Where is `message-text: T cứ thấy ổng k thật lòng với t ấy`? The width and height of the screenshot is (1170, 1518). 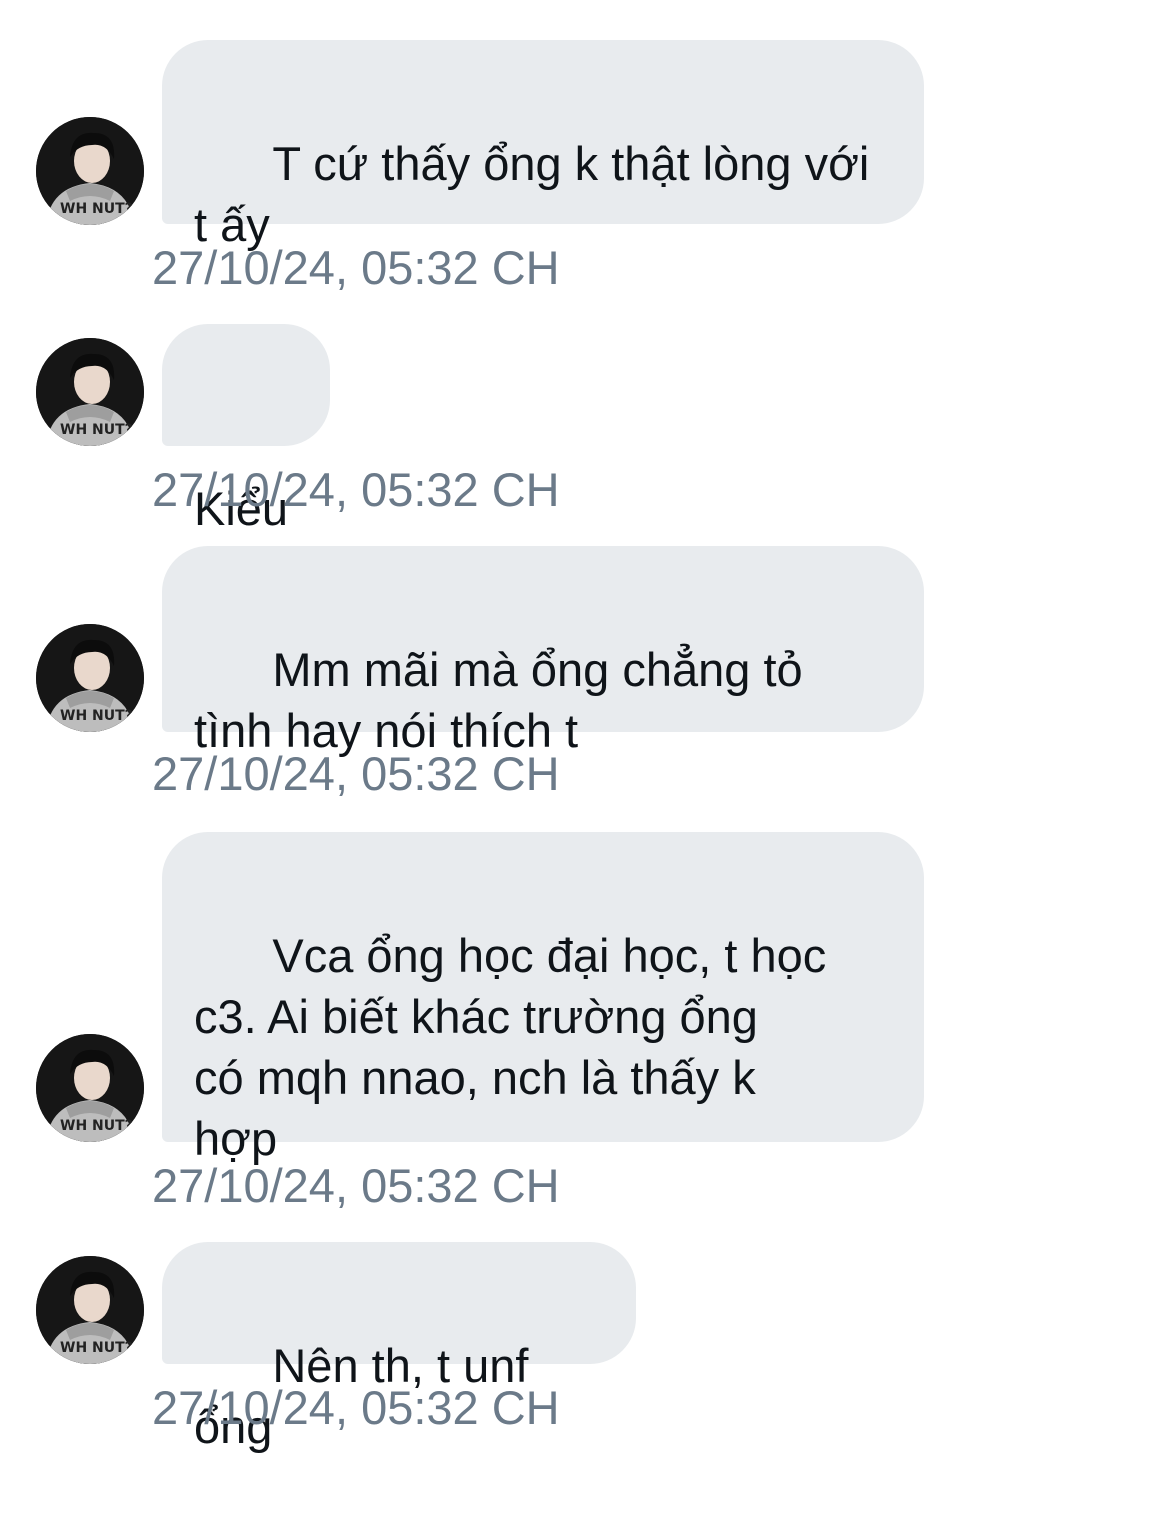
message-text: T cứ thấy ổng k thật lòng với t ấy is located at coordinates (532, 194).